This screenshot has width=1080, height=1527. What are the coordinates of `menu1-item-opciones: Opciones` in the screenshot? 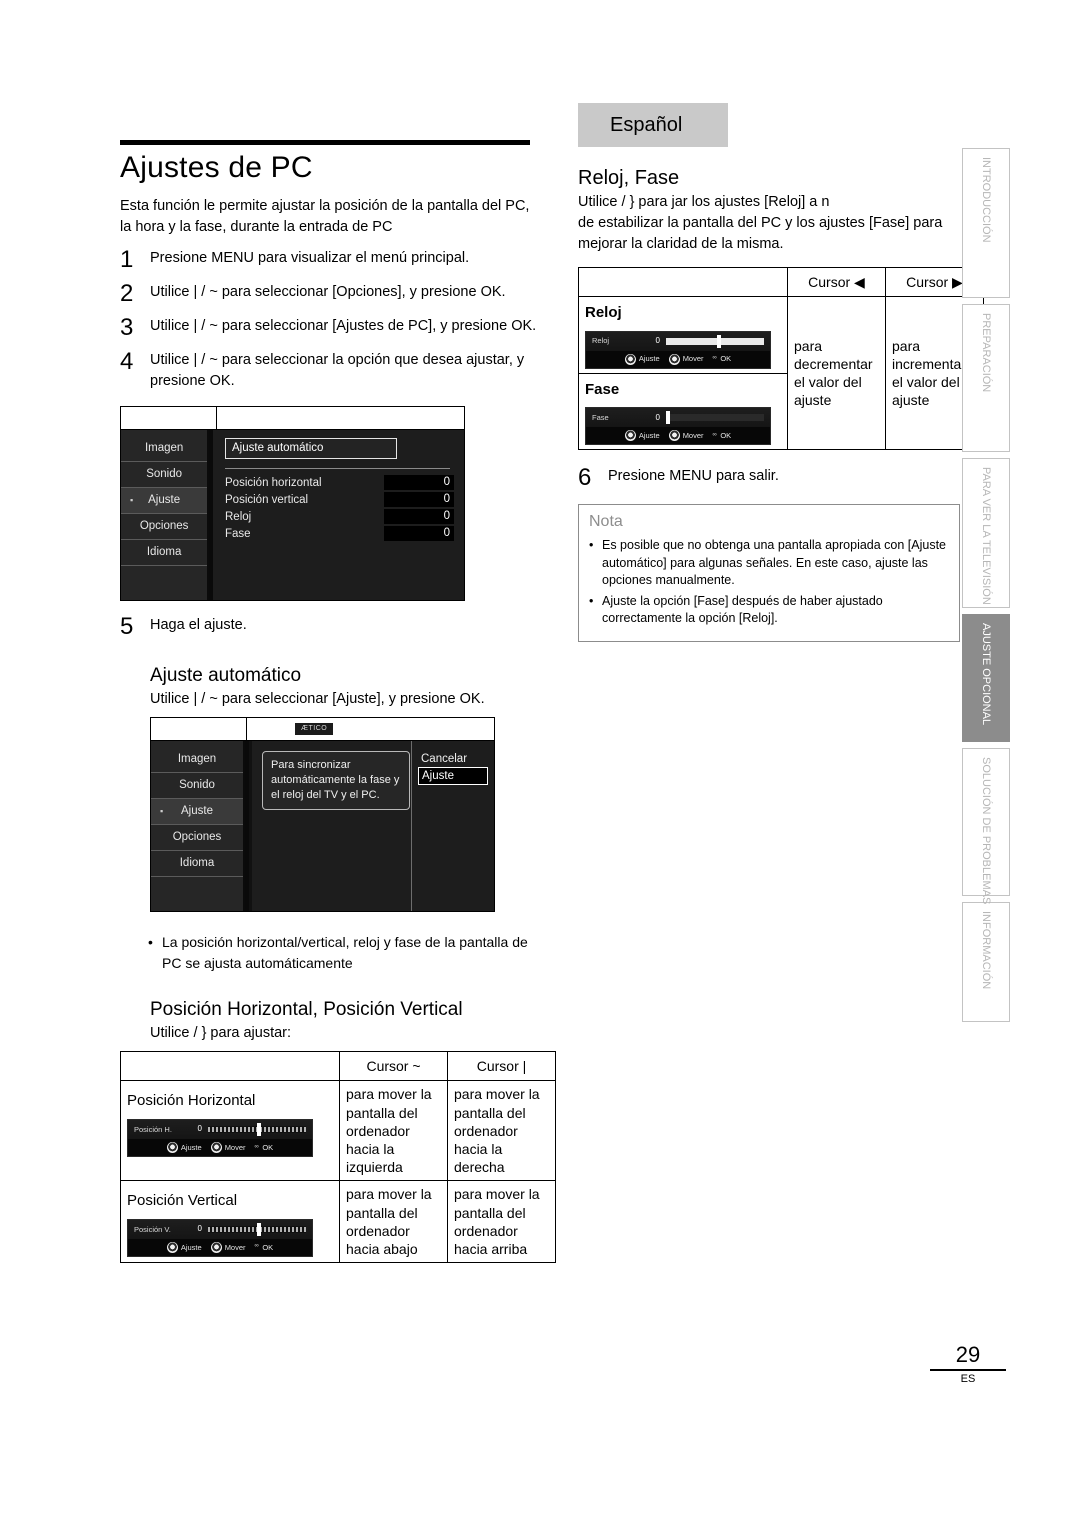 It's located at (164, 527).